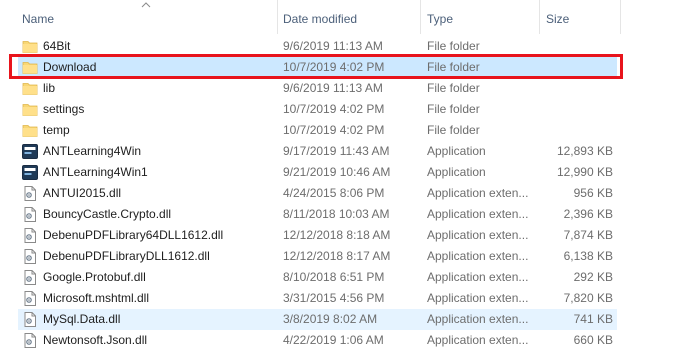 This screenshot has width=694, height=357. I want to click on file-name: Microsoft.mshtml.dll, so click(96, 298).